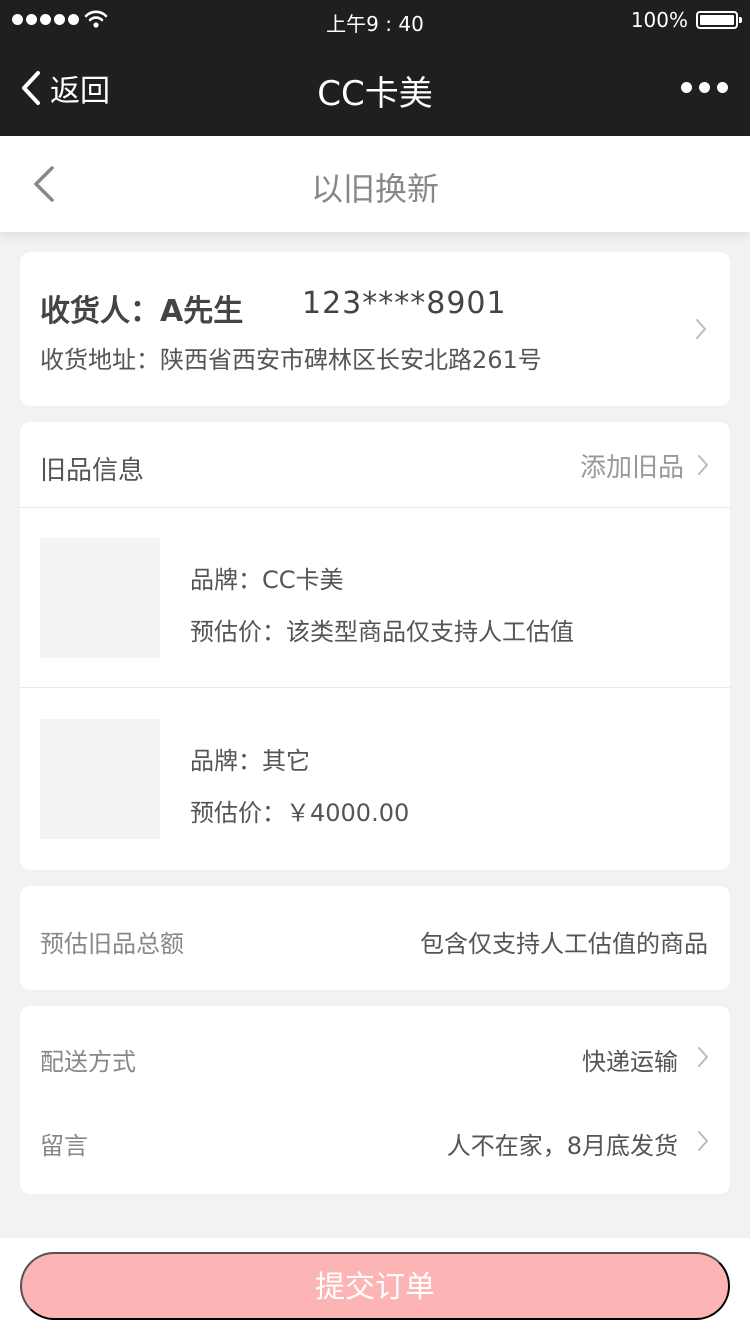 This screenshot has width=750, height=1334. What do you see at coordinates (112, 944) in the screenshot?
I see `estimate-total-label: 预估旧品总额` at bounding box center [112, 944].